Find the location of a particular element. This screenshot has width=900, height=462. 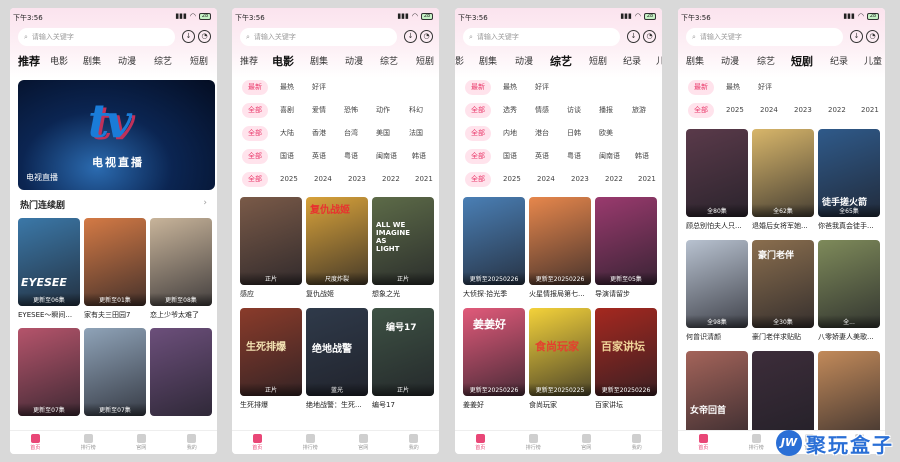

filter-chip: 法国 is located at coordinates (416, 133).